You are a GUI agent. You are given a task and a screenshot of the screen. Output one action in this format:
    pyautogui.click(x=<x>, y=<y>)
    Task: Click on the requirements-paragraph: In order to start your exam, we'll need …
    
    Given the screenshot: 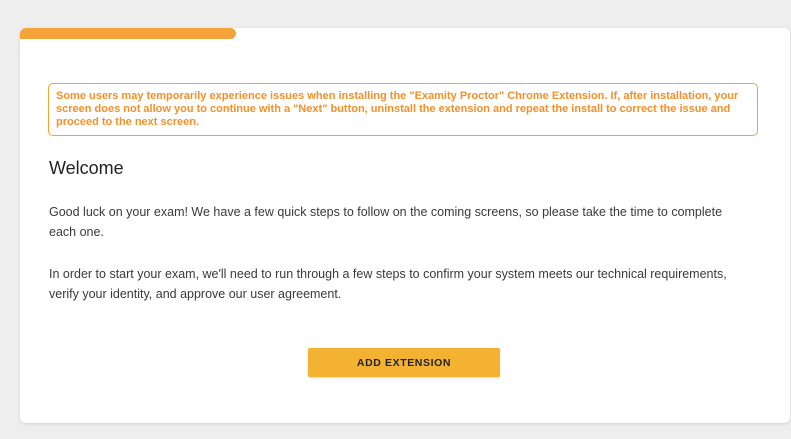 What is the action you would take?
    pyautogui.click(x=388, y=284)
    